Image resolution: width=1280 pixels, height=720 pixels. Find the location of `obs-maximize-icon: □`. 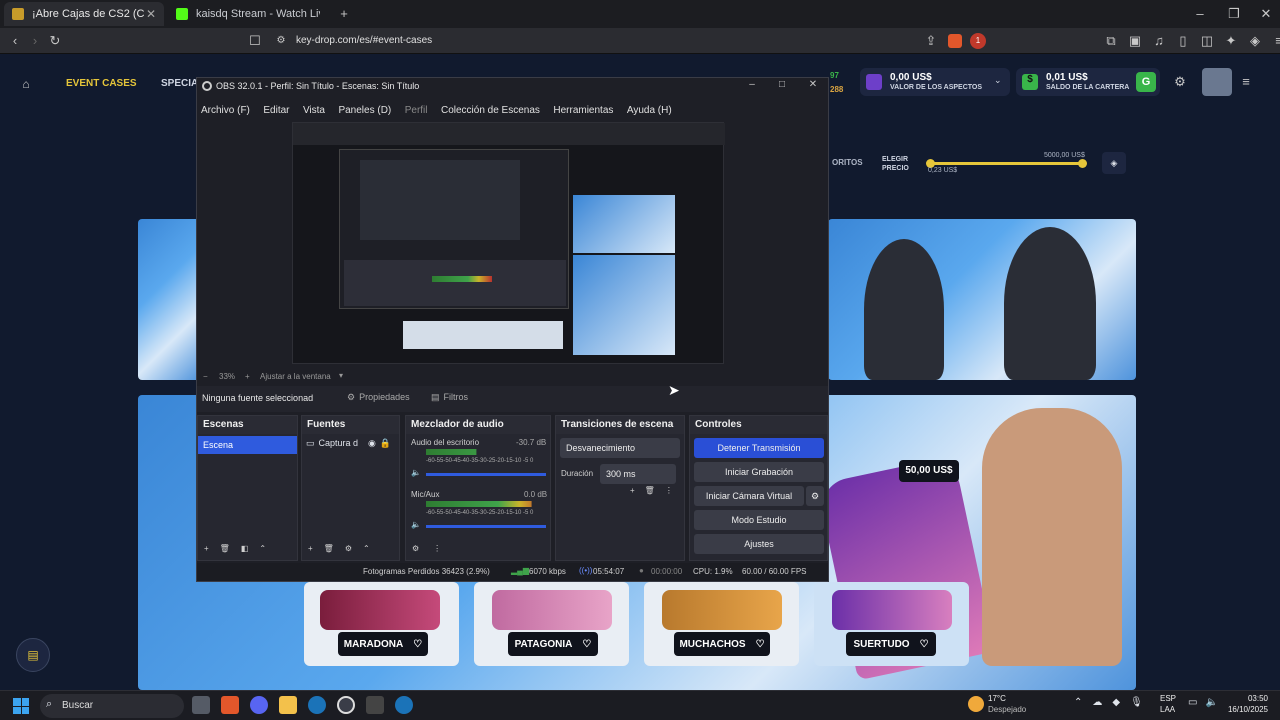

obs-maximize-icon: □ is located at coordinates (782, 85).